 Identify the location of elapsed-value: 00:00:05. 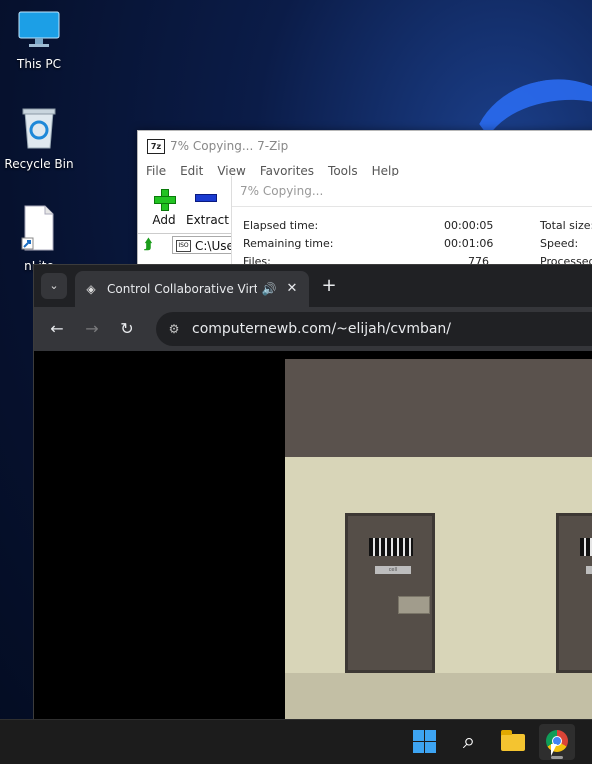
(469, 225).